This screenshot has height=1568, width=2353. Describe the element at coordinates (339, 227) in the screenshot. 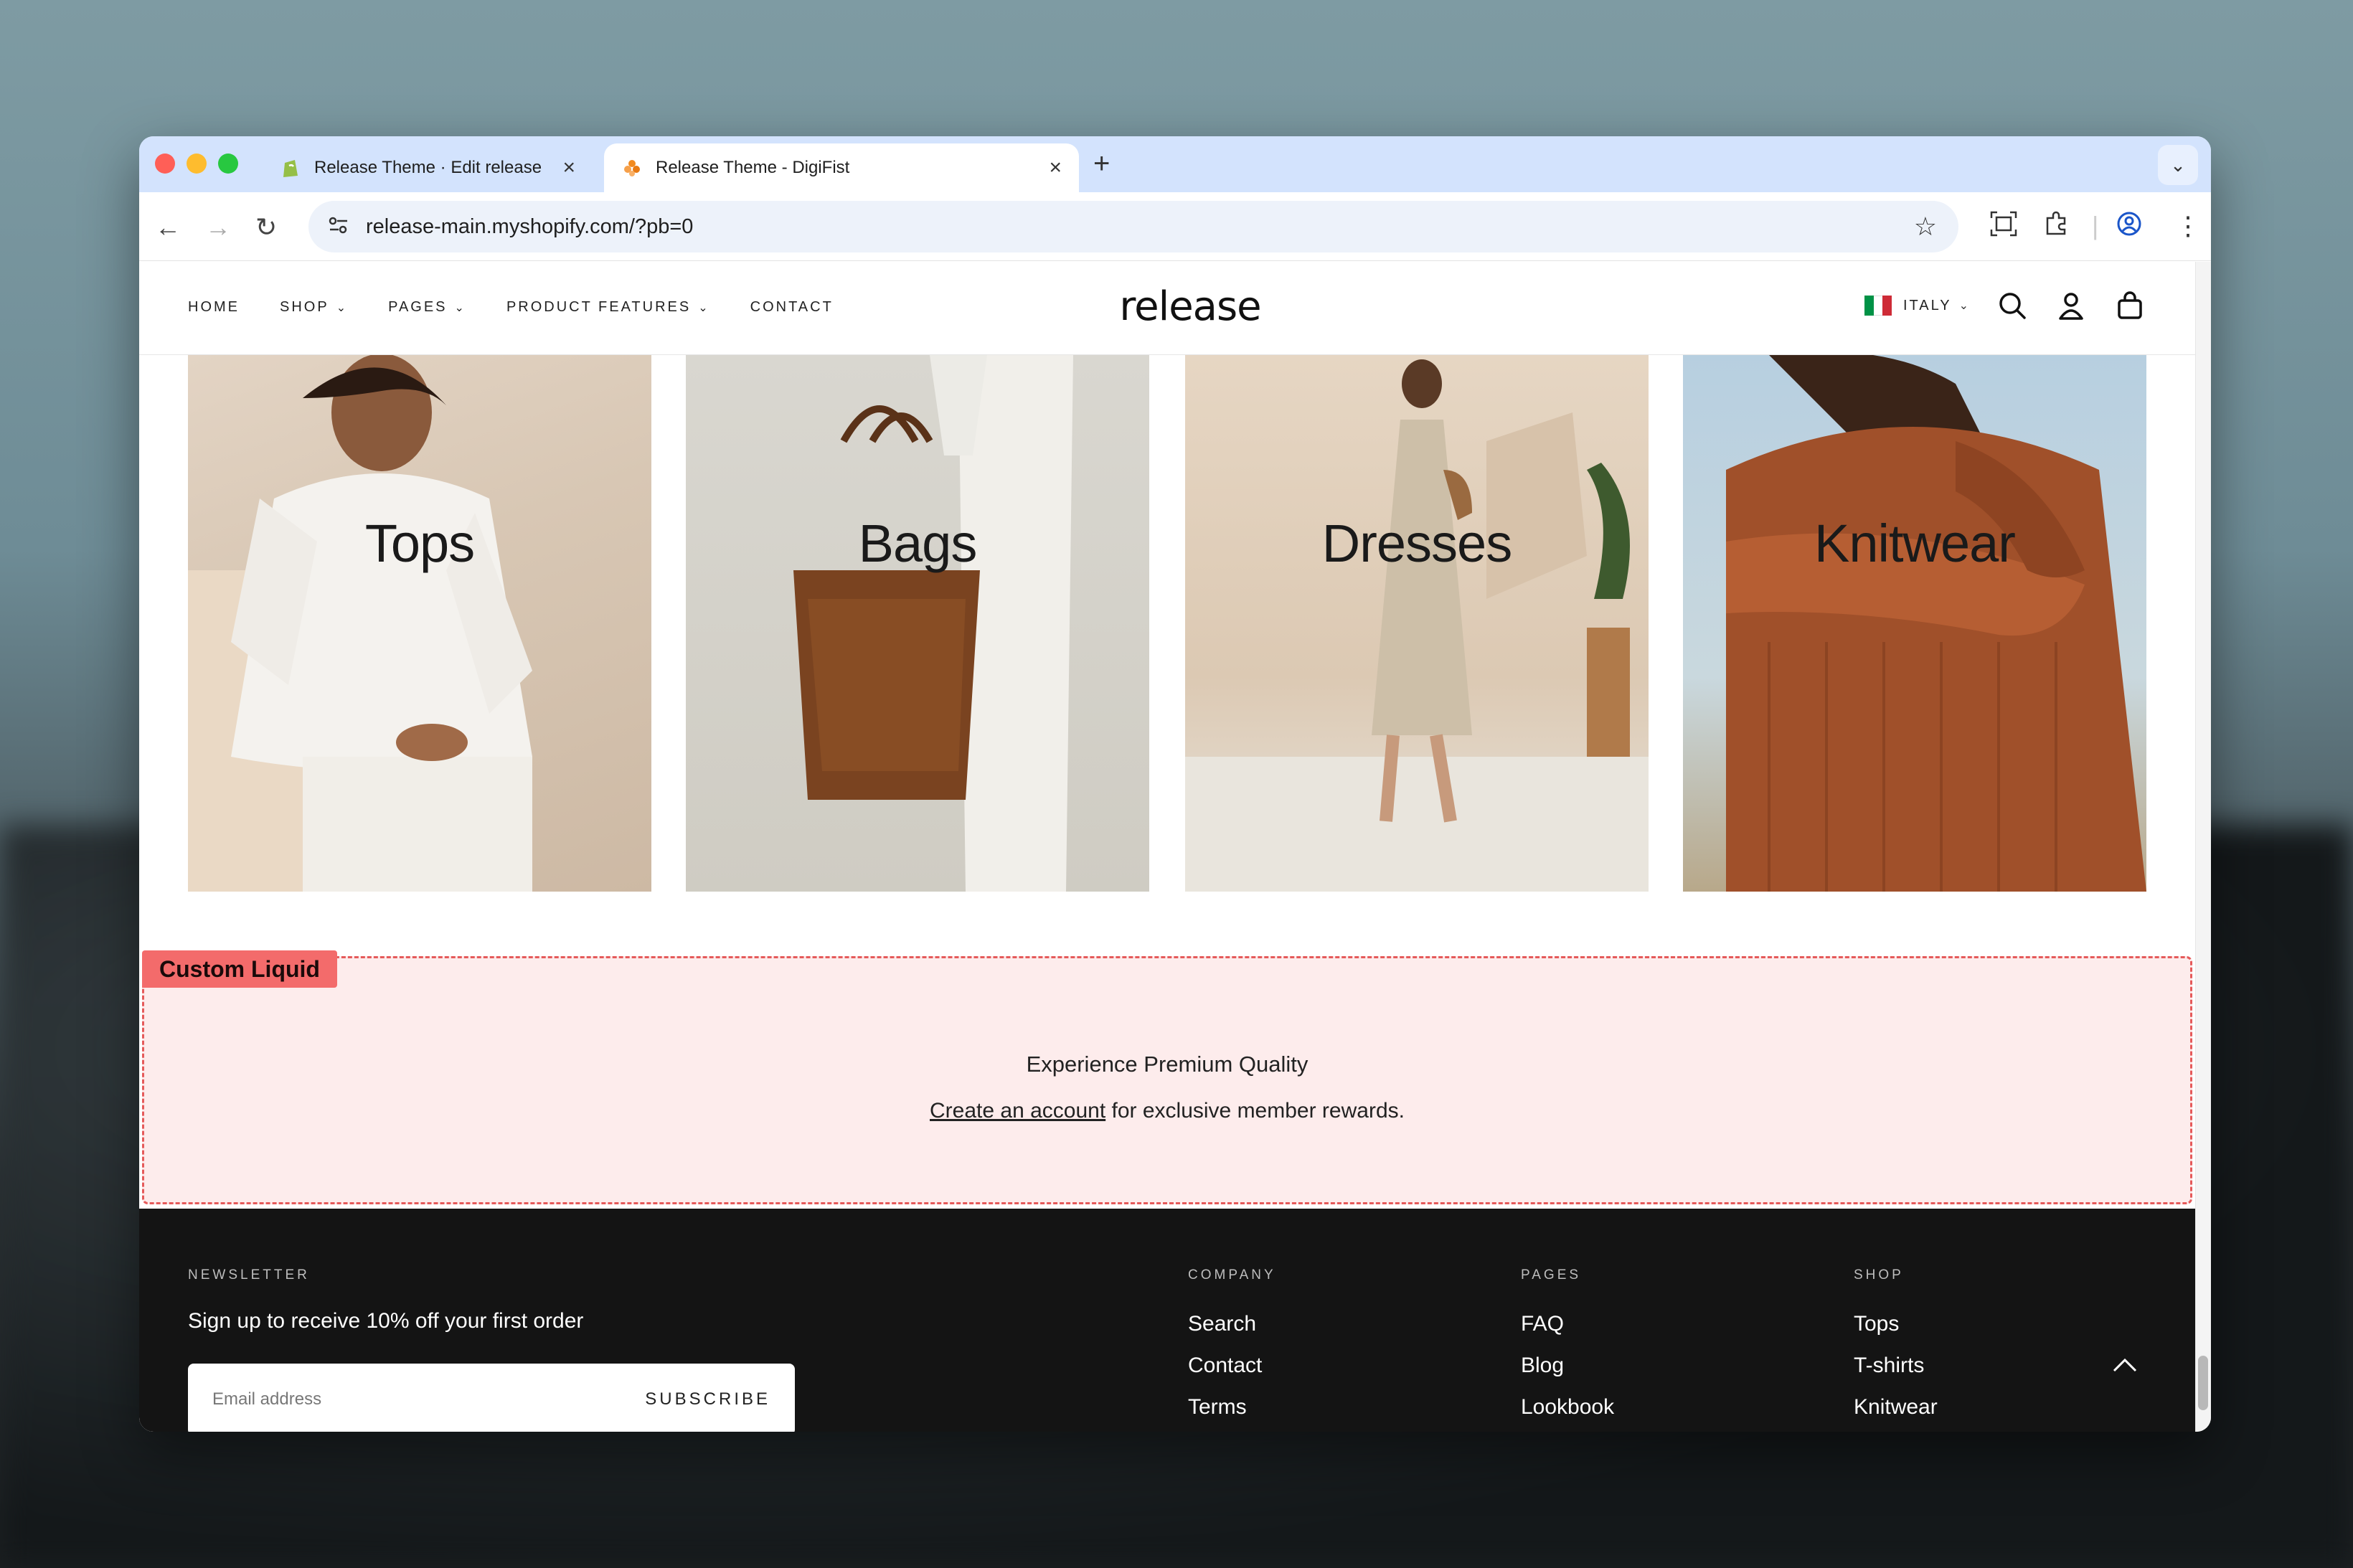

I see `site-settings-icon` at that location.